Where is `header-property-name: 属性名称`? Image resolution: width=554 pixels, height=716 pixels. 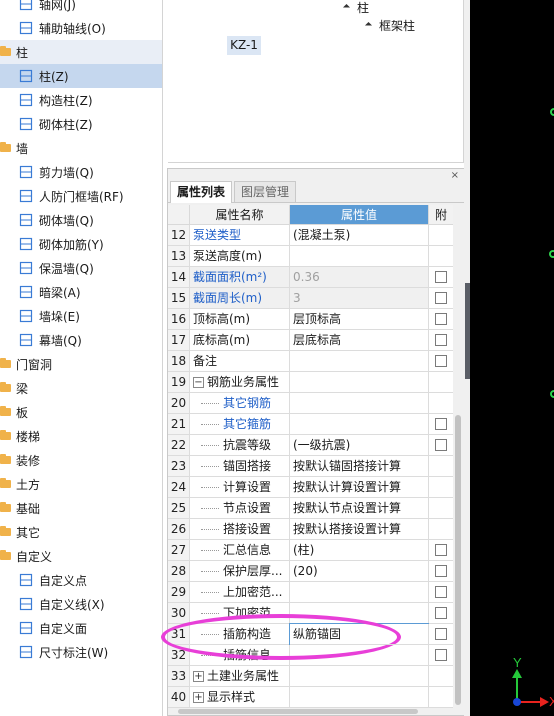
header-property-name: 属性名称 is located at coordinates (240, 215).